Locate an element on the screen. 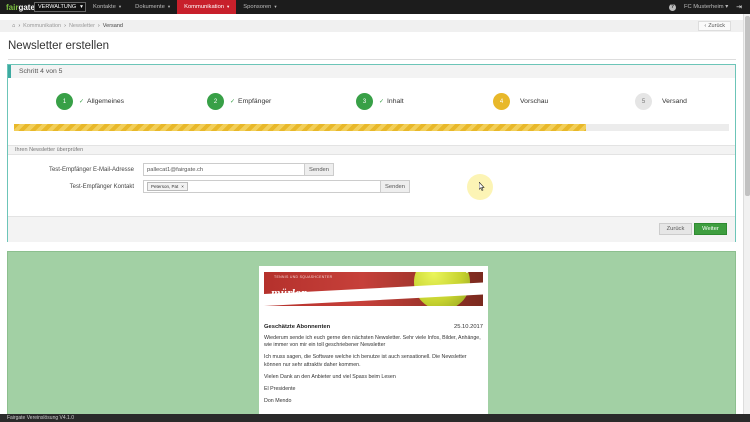 Image resolution: width=750 pixels, height=422 pixels. step-label: Allgemeines is located at coordinates (106, 101).